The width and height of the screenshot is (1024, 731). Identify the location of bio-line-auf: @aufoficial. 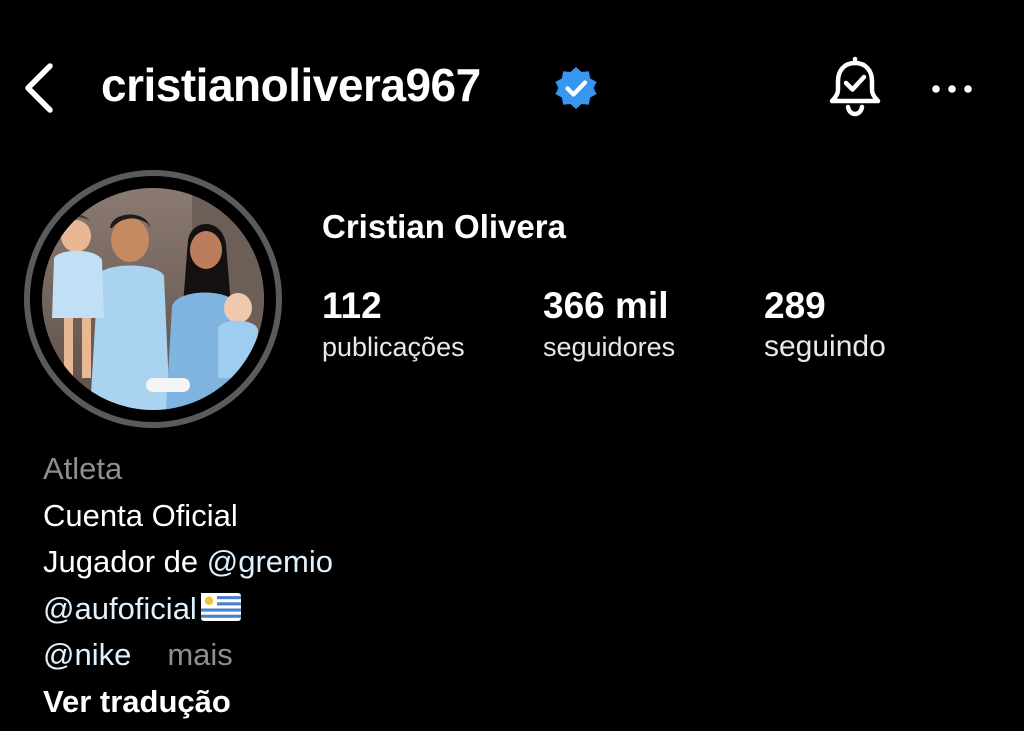
(343, 609).